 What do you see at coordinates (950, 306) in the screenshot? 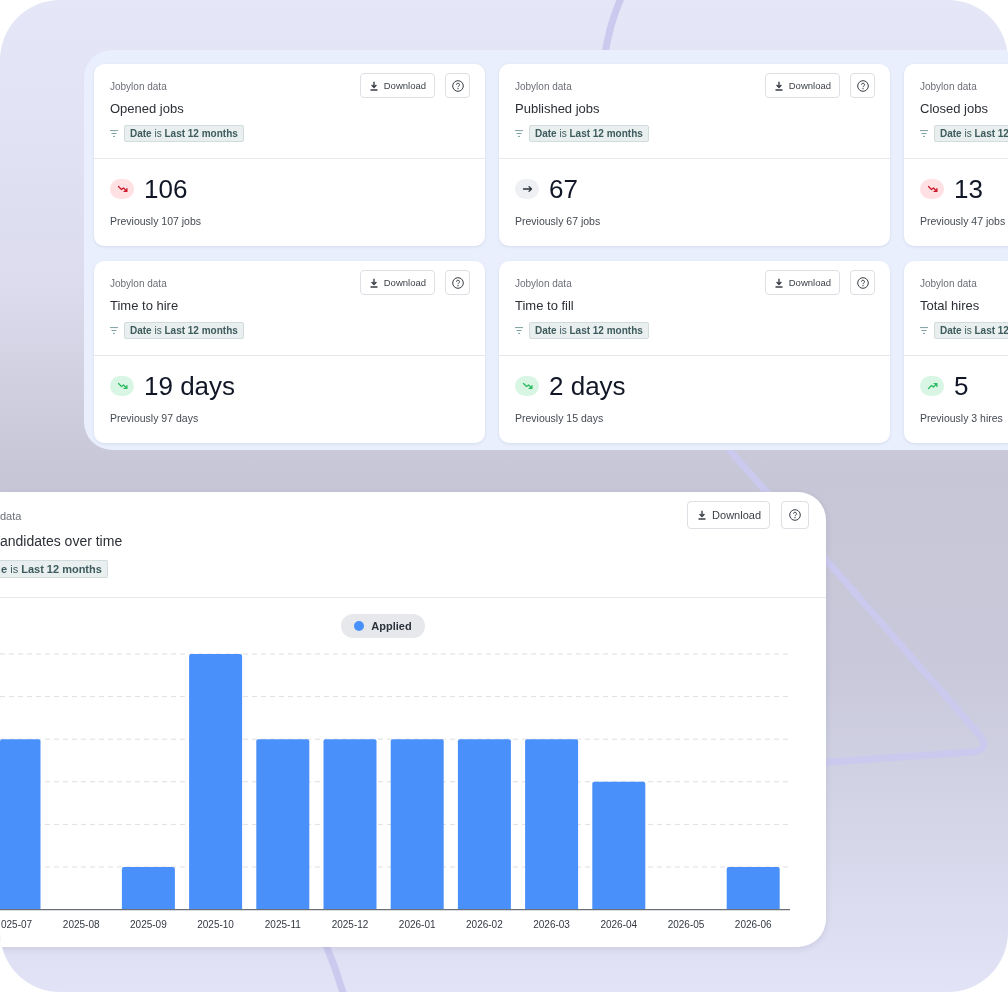
I see `card-title: Total hires` at bounding box center [950, 306].